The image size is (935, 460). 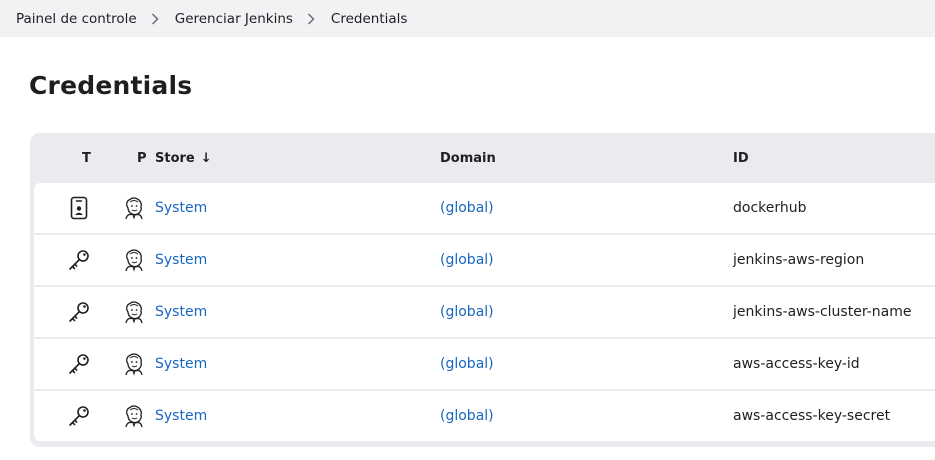 What do you see at coordinates (86, 158) in the screenshot?
I see `column-header-type: T` at bounding box center [86, 158].